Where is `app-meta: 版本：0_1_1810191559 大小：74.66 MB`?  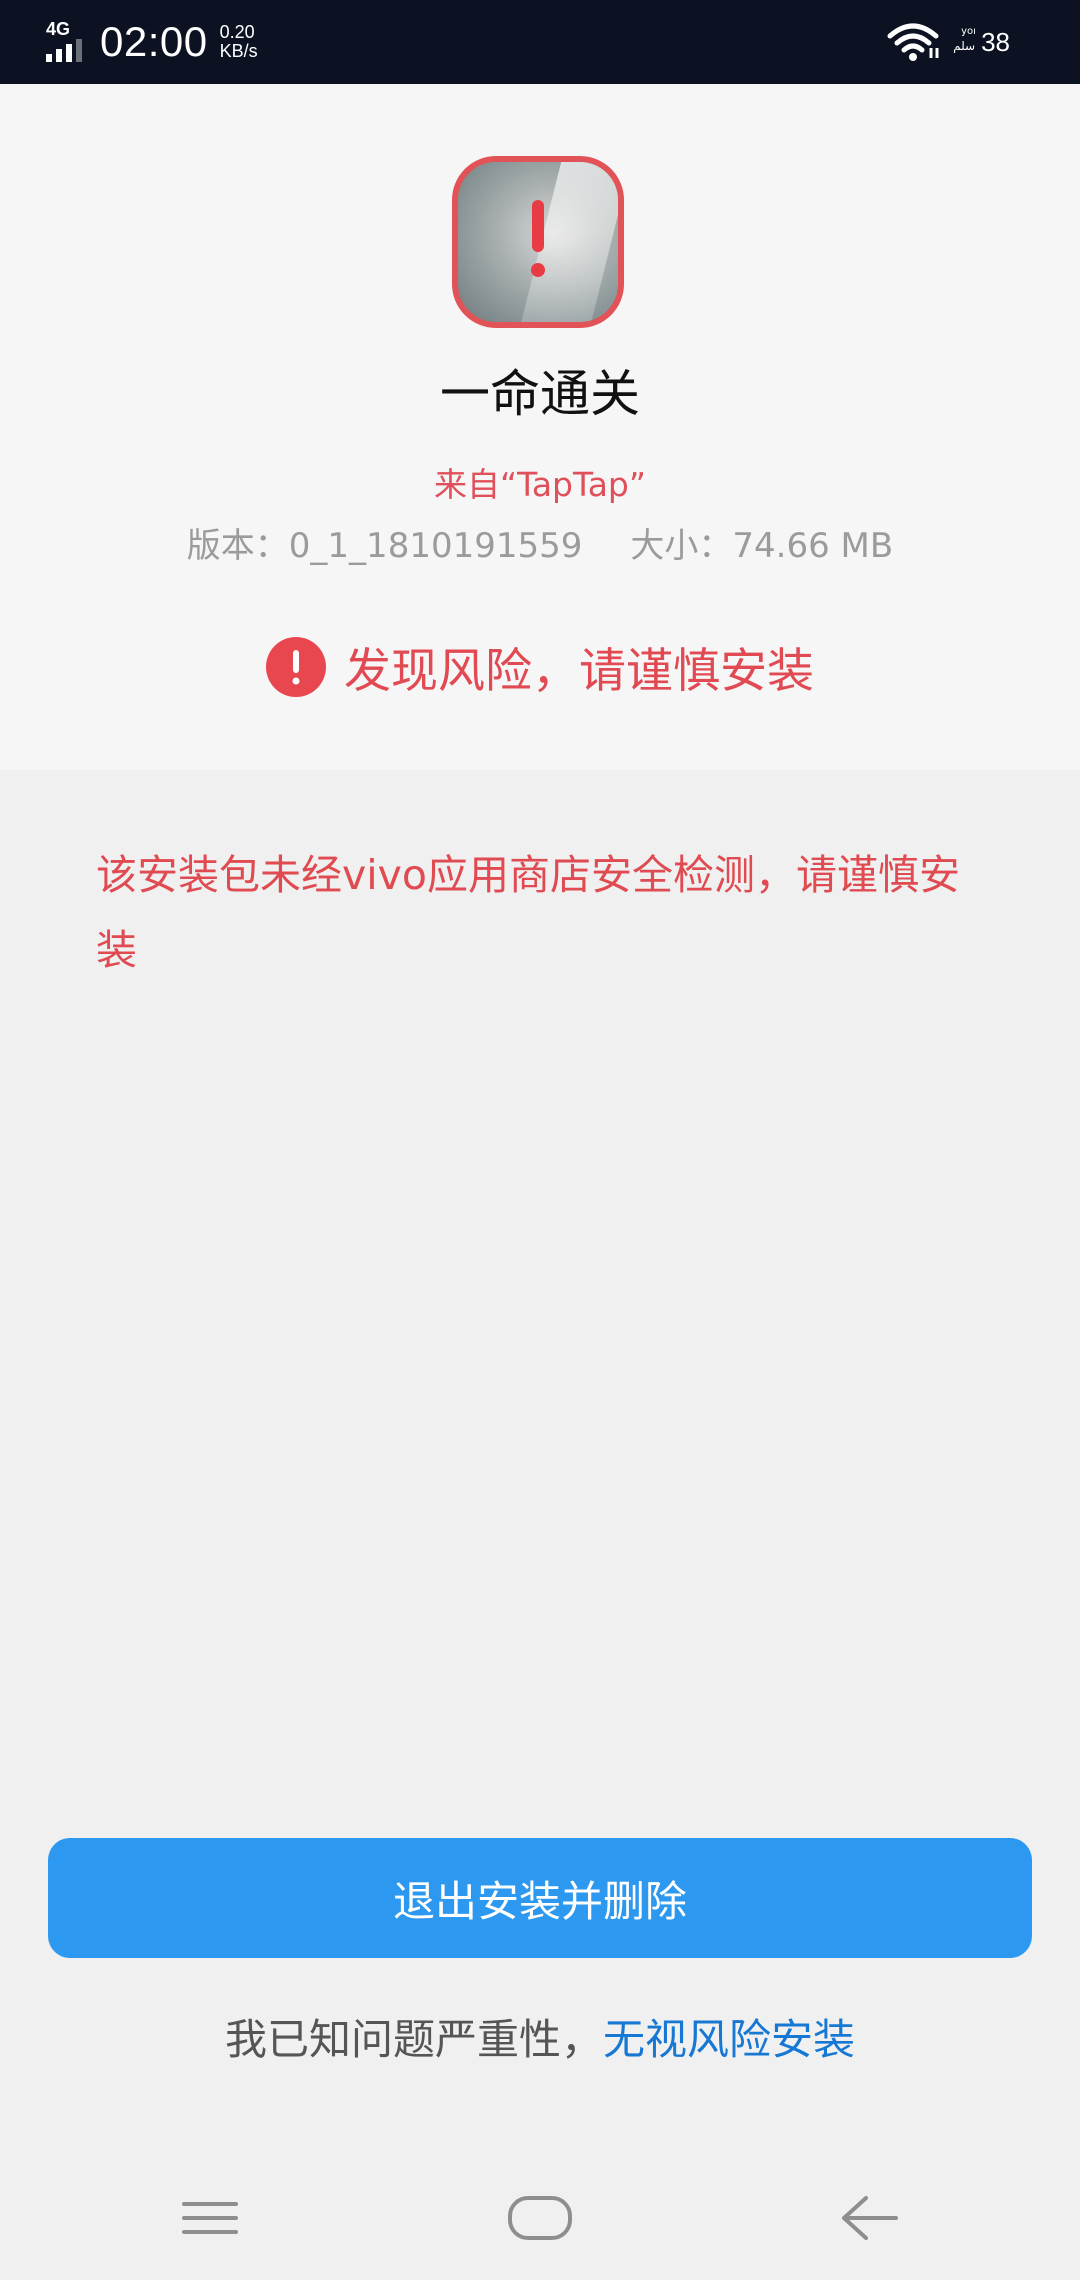
app-meta: 版本：0_1_1810191559 大小：74.66 MB is located at coordinates (540, 542).